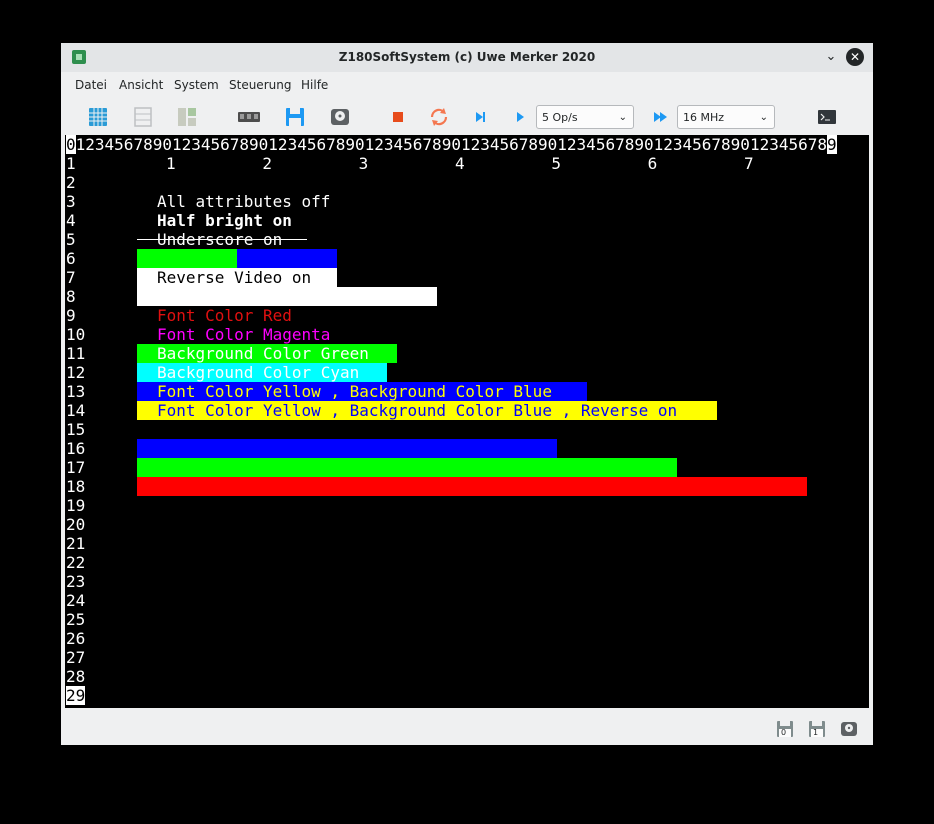 The height and width of the screenshot is (824, 934). Describe the element at coordinates (76, 372) in the screenshot. I see `row-number: 12` at that location.